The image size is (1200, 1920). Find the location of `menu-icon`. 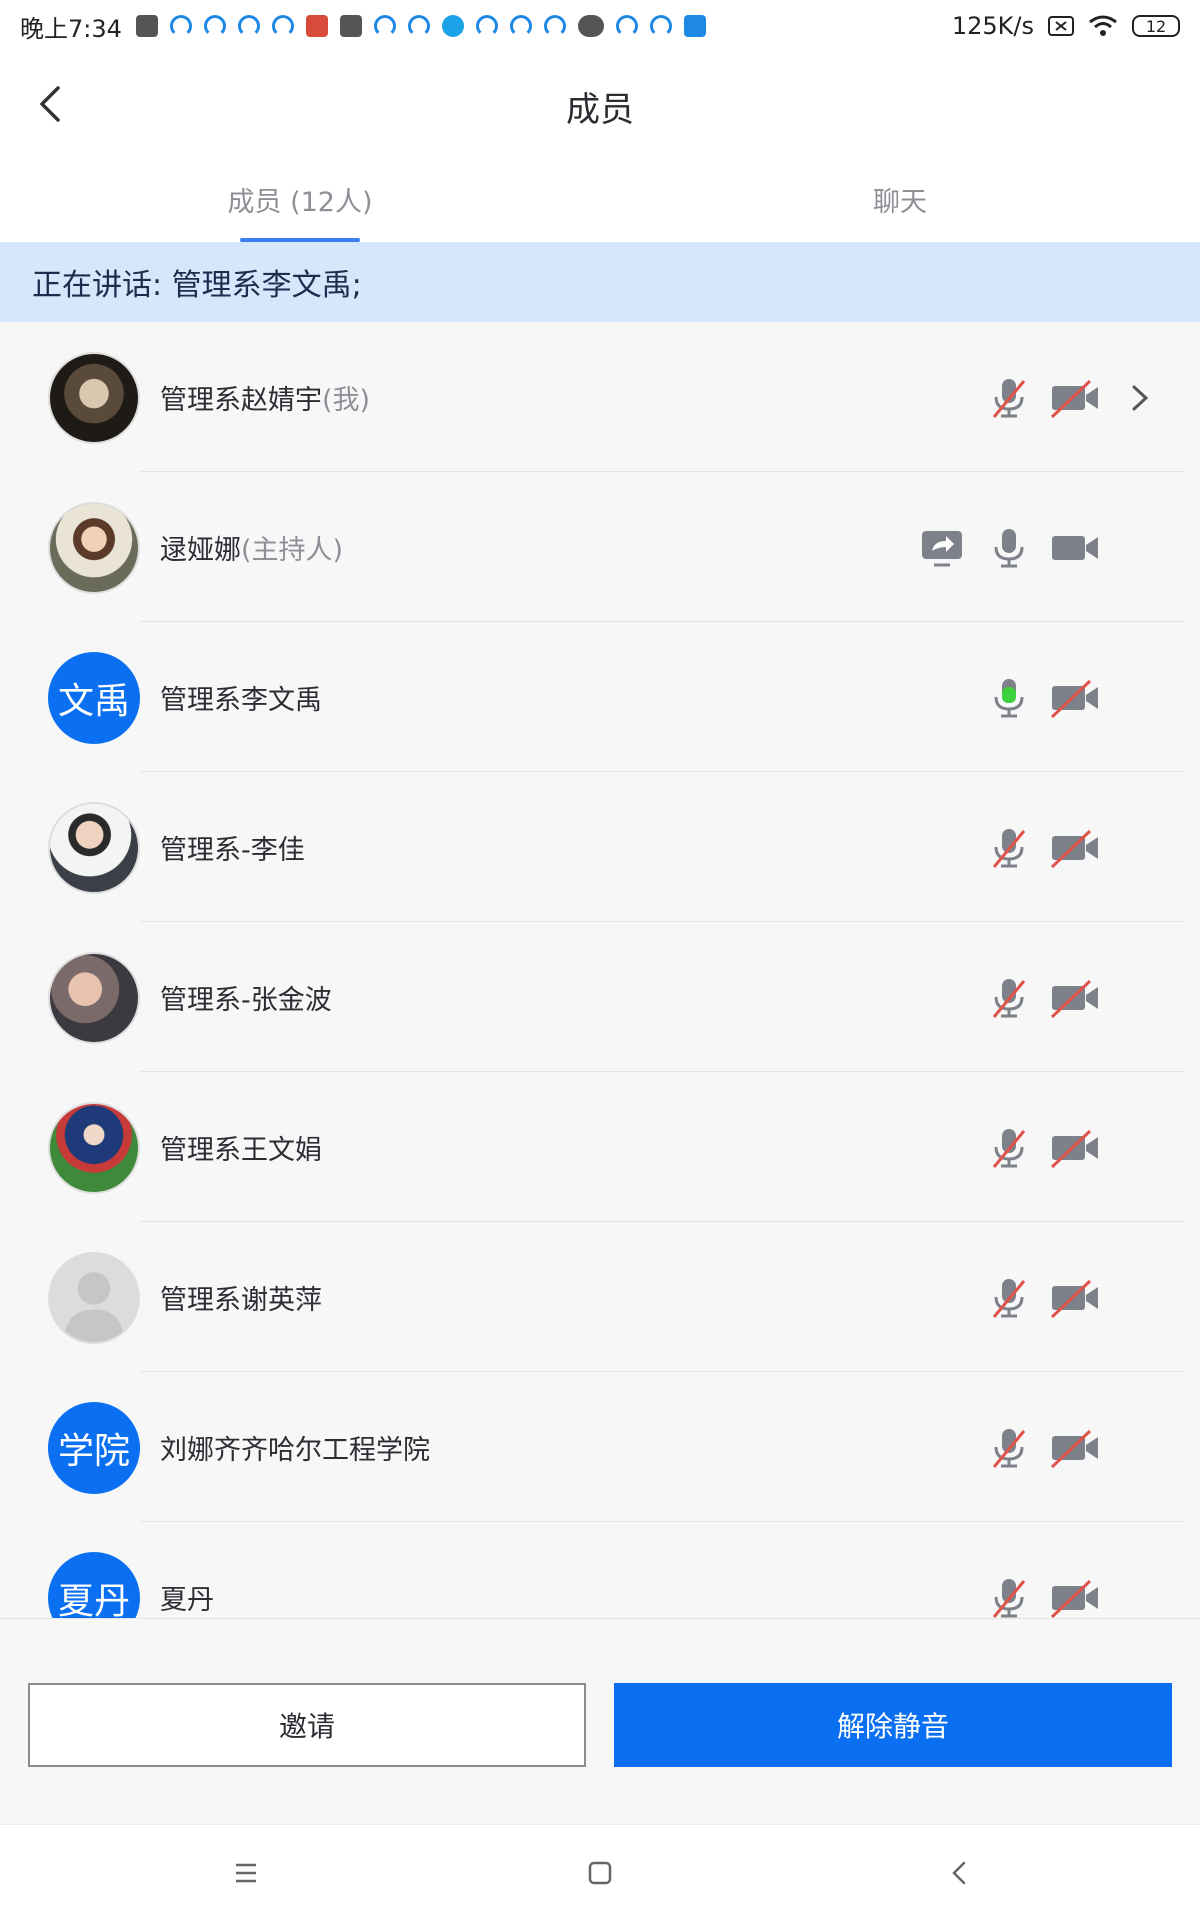

menu-icon is located at coordinates (246, 1873).